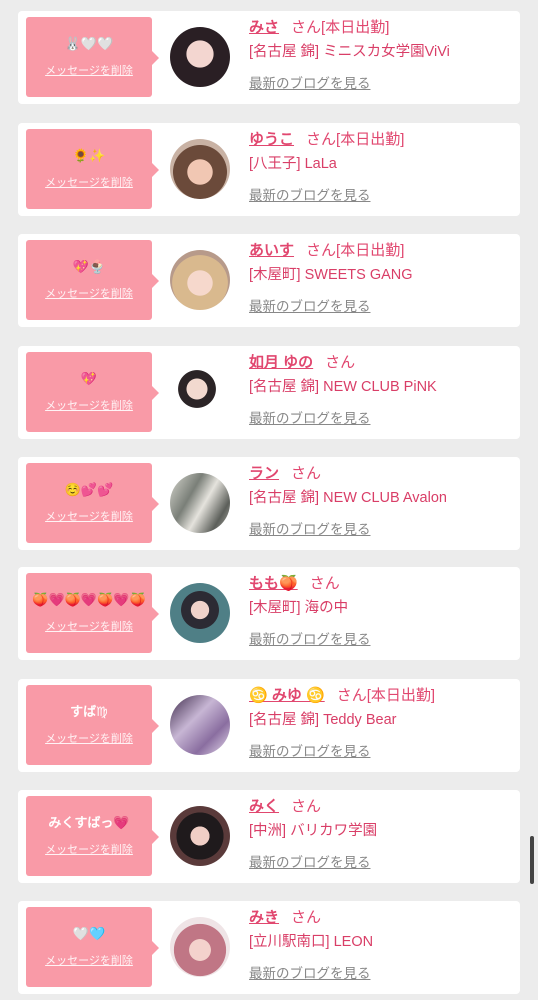 This screenshot has width=538, height=1000. What do you see at coordinates (92, 725) in the screenshot?
I see `message-bubble: すば♍ メッセージを削除` at bounding box center [92, 725].